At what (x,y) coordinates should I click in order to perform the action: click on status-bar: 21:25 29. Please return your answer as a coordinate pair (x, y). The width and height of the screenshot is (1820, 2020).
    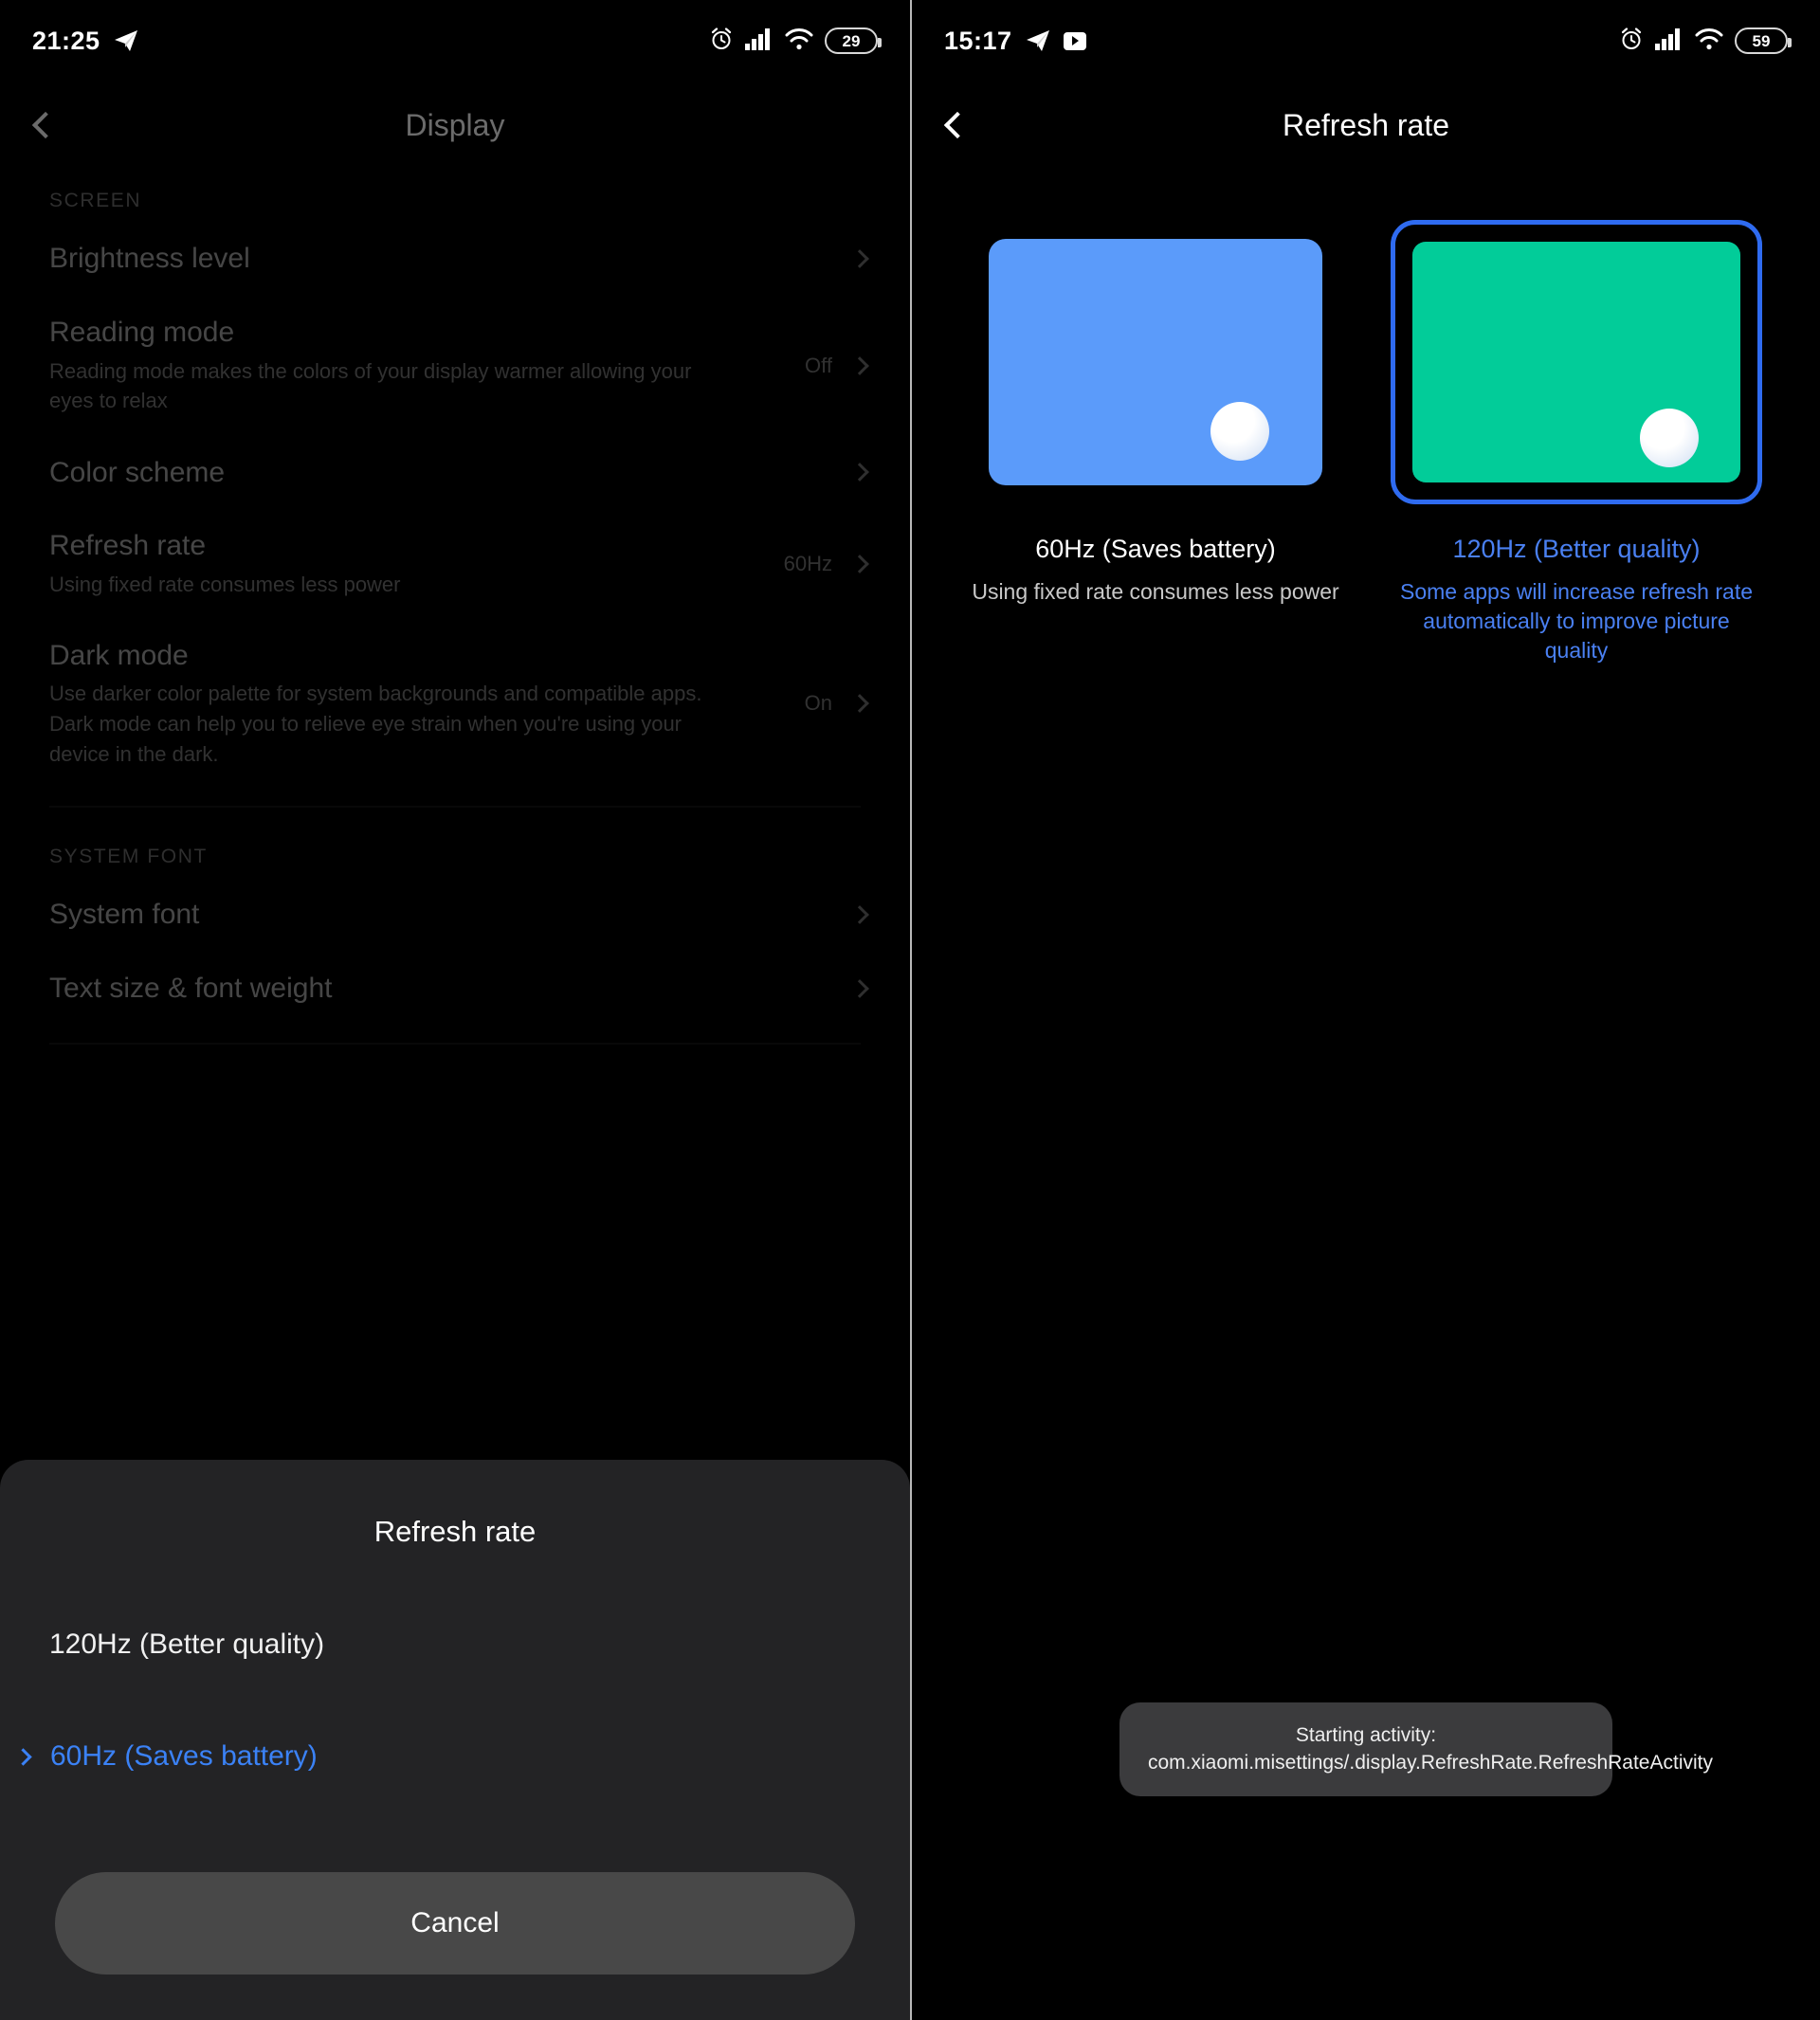
    Looking at the image, I should click on (455, 41).